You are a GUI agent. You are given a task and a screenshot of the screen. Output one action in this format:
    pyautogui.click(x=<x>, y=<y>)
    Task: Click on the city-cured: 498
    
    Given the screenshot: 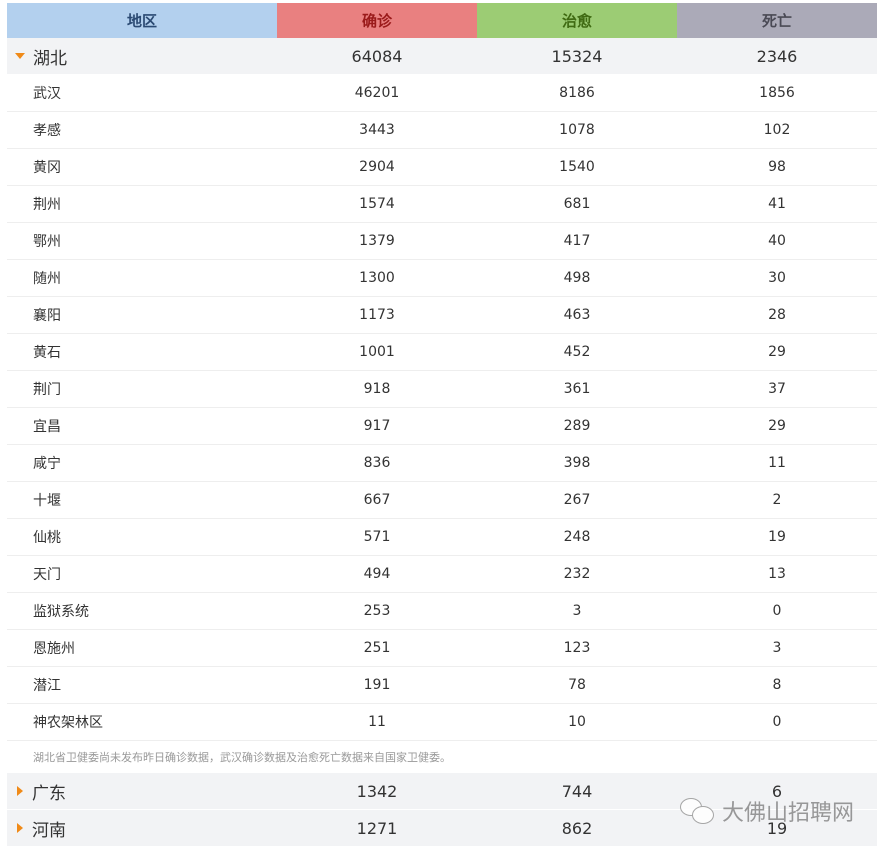 What is the action you would take?
    pyautogui.click(x=577, y=278)
    